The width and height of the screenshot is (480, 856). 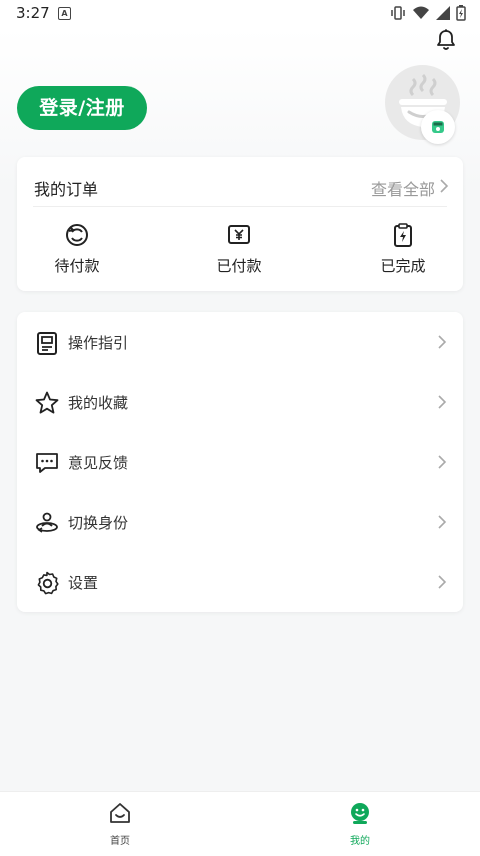 I want to click on yuan-icon, so click(x=239, y=234).